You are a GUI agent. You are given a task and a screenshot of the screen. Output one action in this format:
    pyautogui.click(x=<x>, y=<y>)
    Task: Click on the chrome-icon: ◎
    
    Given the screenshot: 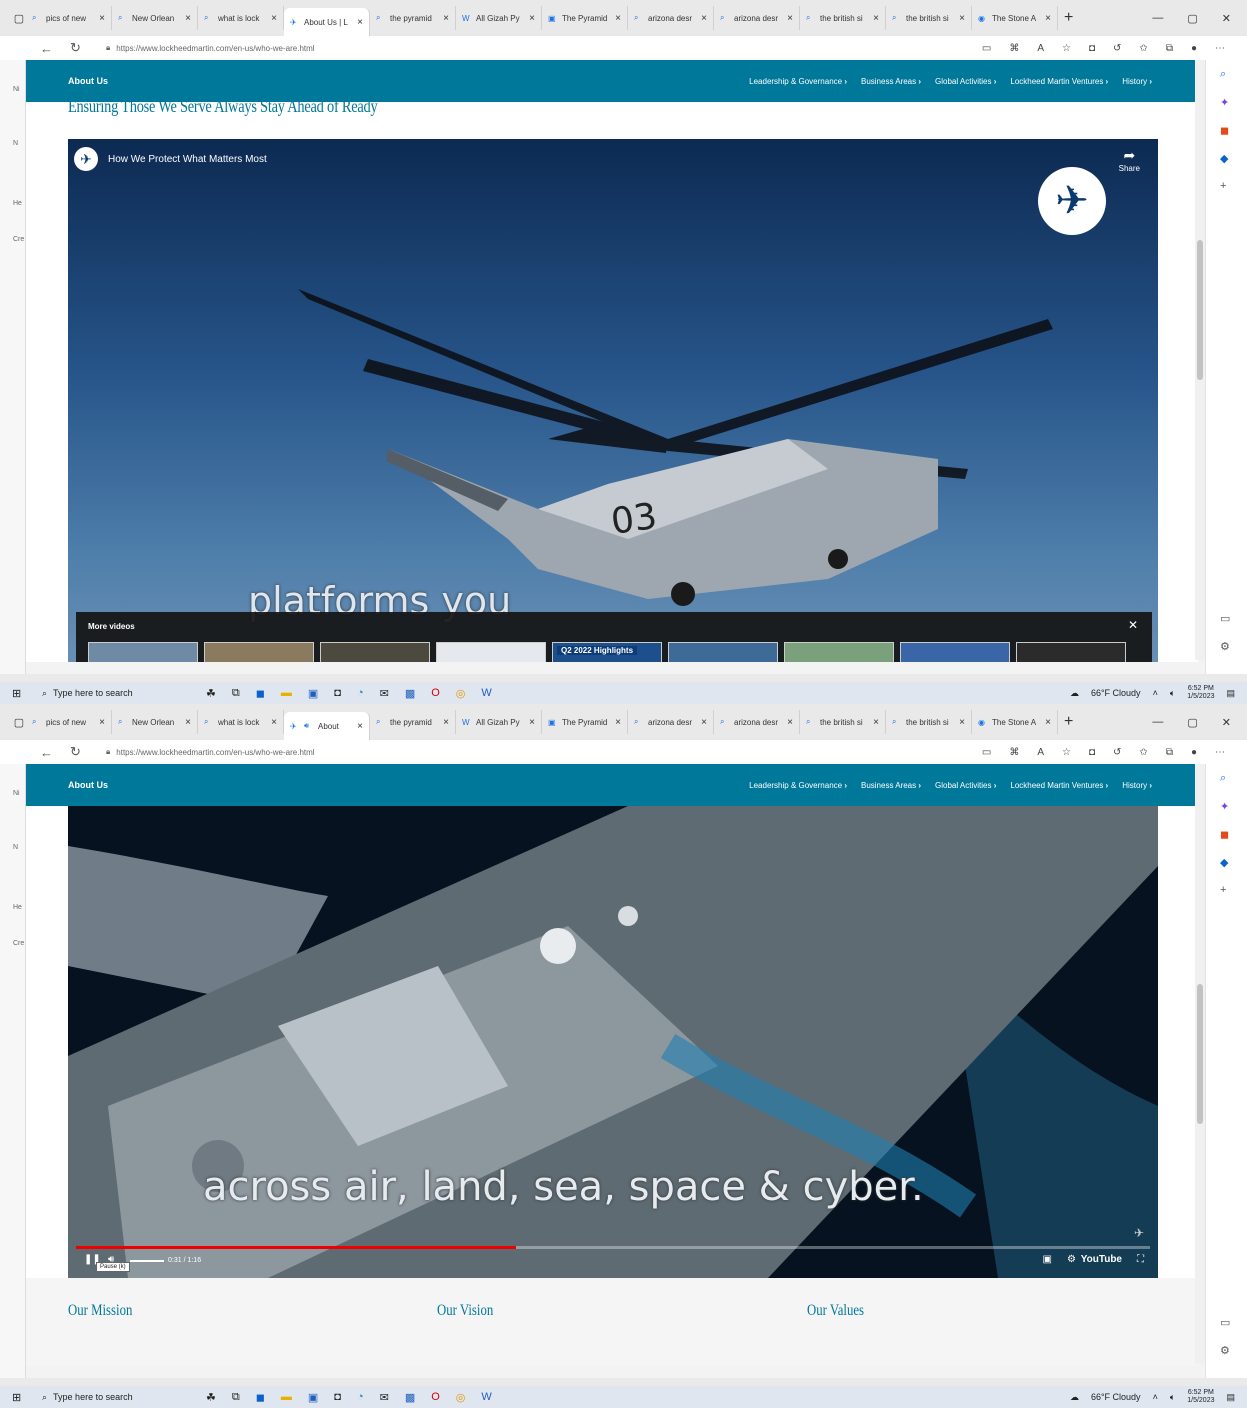 What is the action you would take?
    pyautogui.click(x=461, y=693)
    